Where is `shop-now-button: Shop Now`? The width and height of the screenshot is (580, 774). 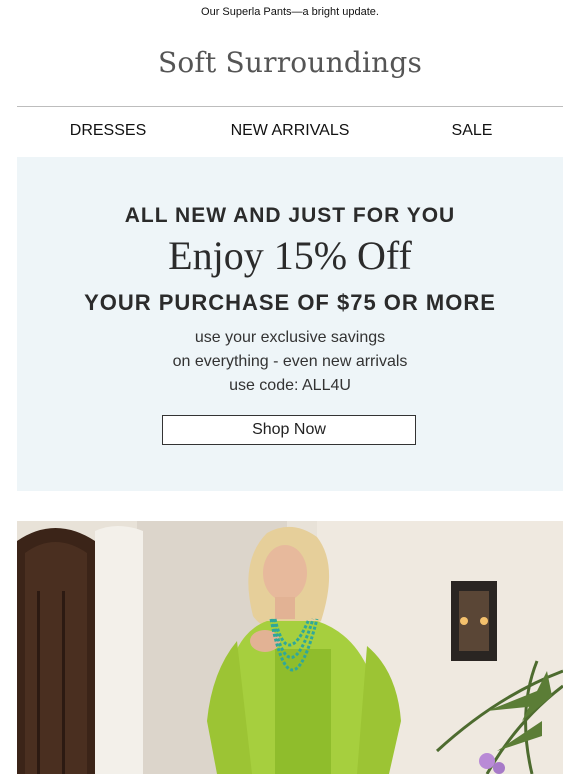
shop-now-button: Shop Now is located at coordinates (289, 430).